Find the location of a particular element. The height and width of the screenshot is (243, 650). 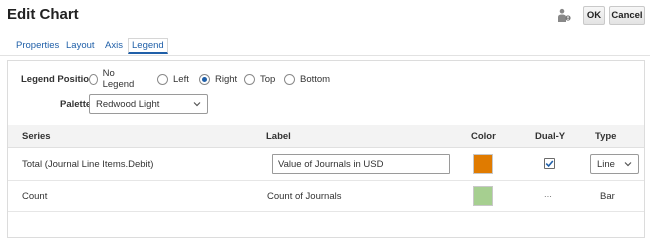

palette-label: Palette is located at coordinates (76, 104).